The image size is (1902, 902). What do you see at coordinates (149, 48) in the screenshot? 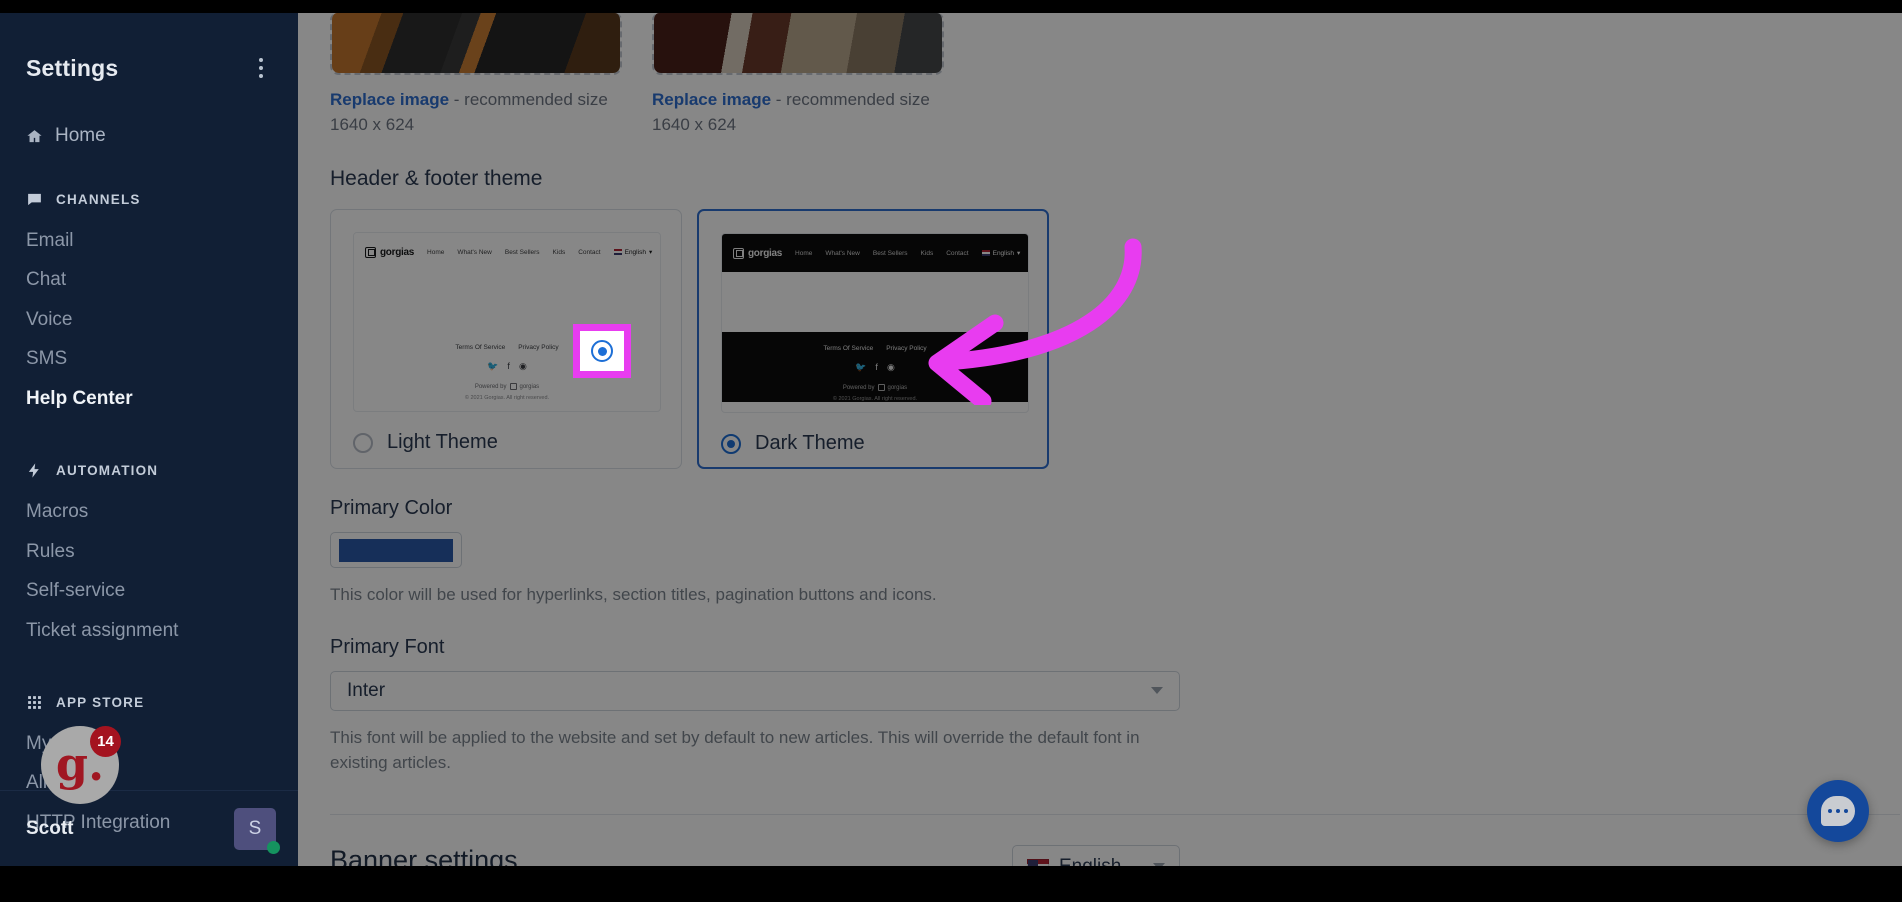
I see `sidebar-header: Settings` at bounding box center [149, 48].